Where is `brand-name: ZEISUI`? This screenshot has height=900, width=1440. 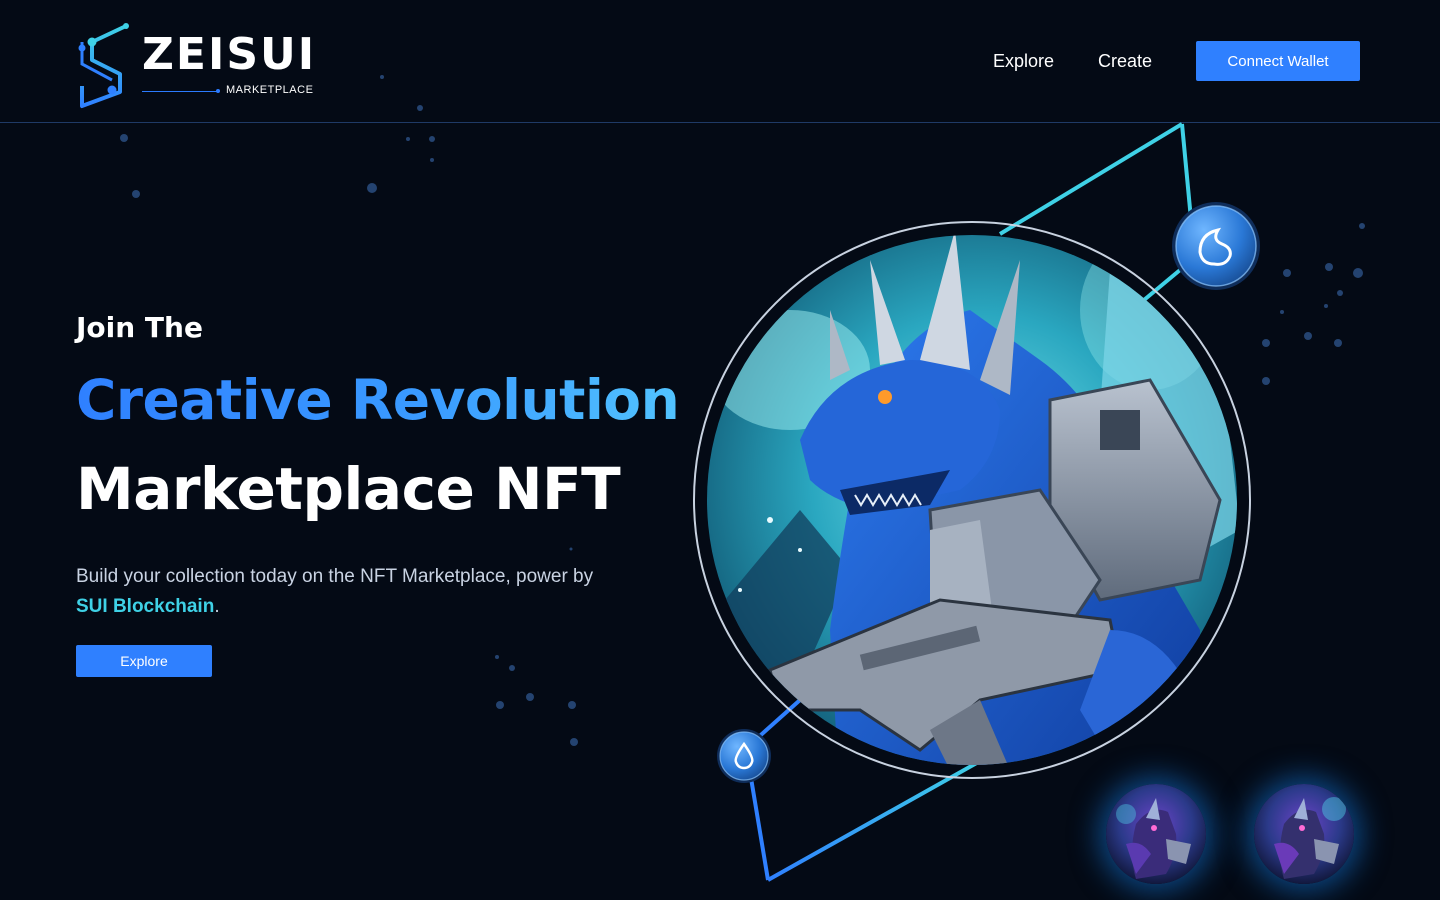 brand-name: ZEISUI is located at coordinates (229, 54).